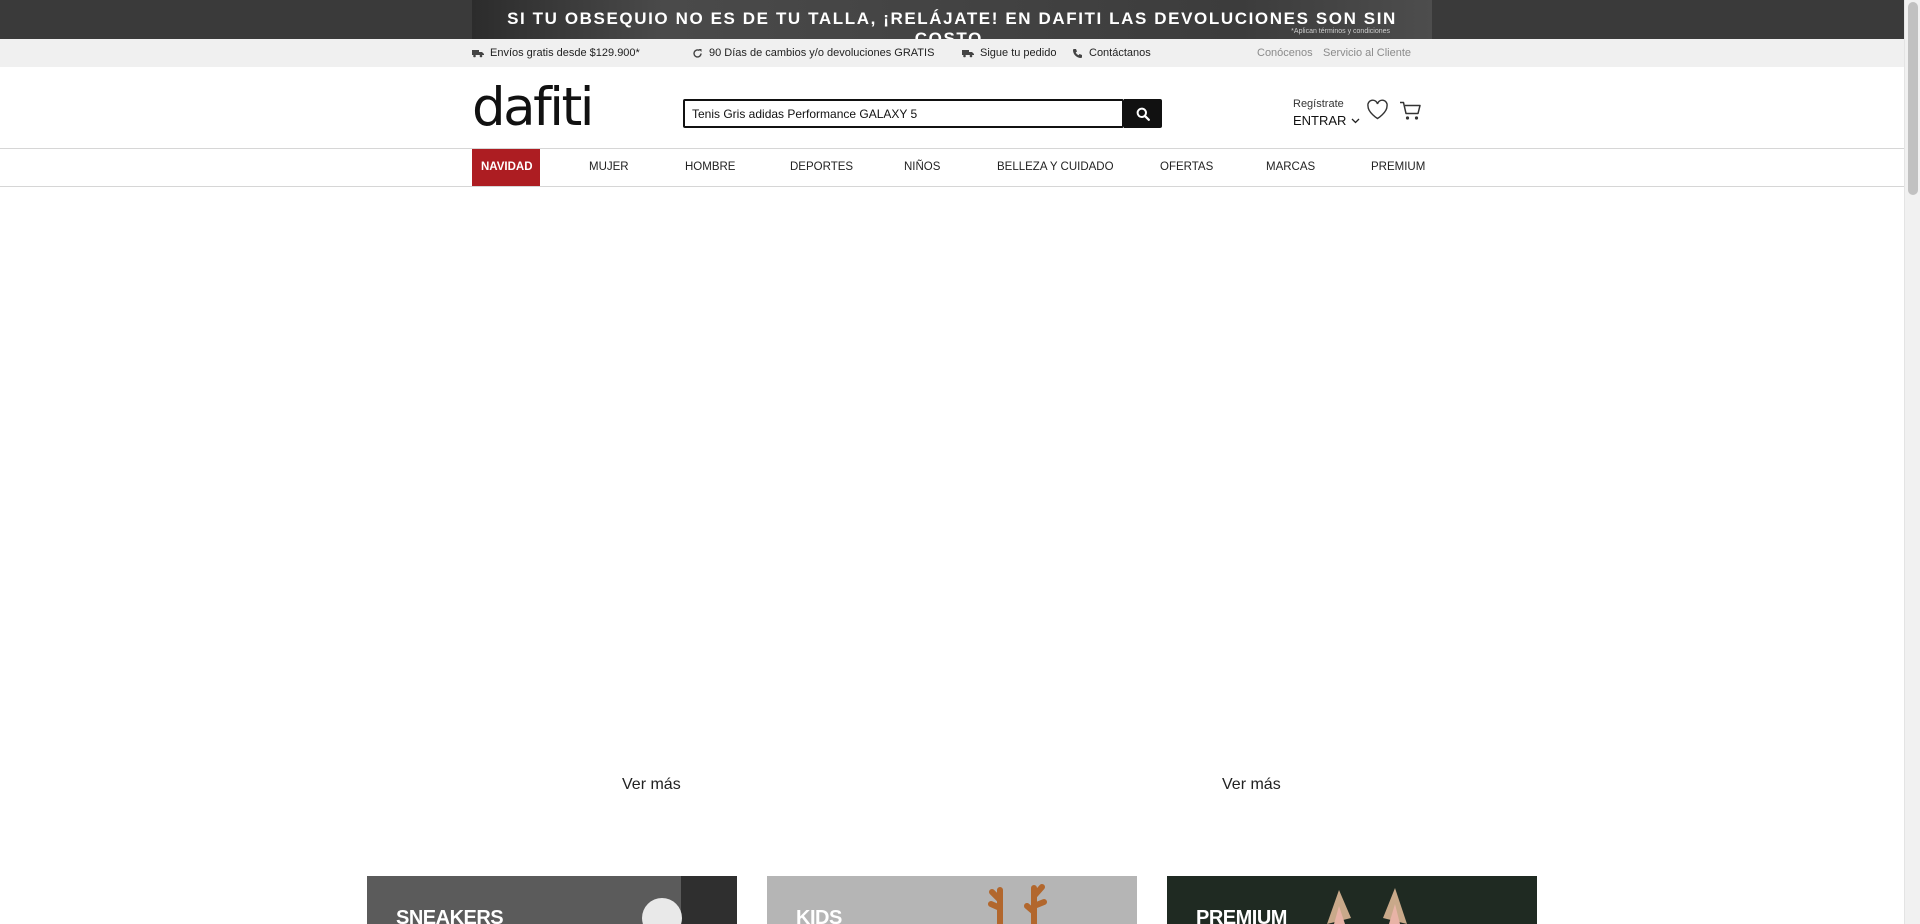 This screenshot has width=1920, height=924. I want to click on cart-icon, so click(1410, 110).